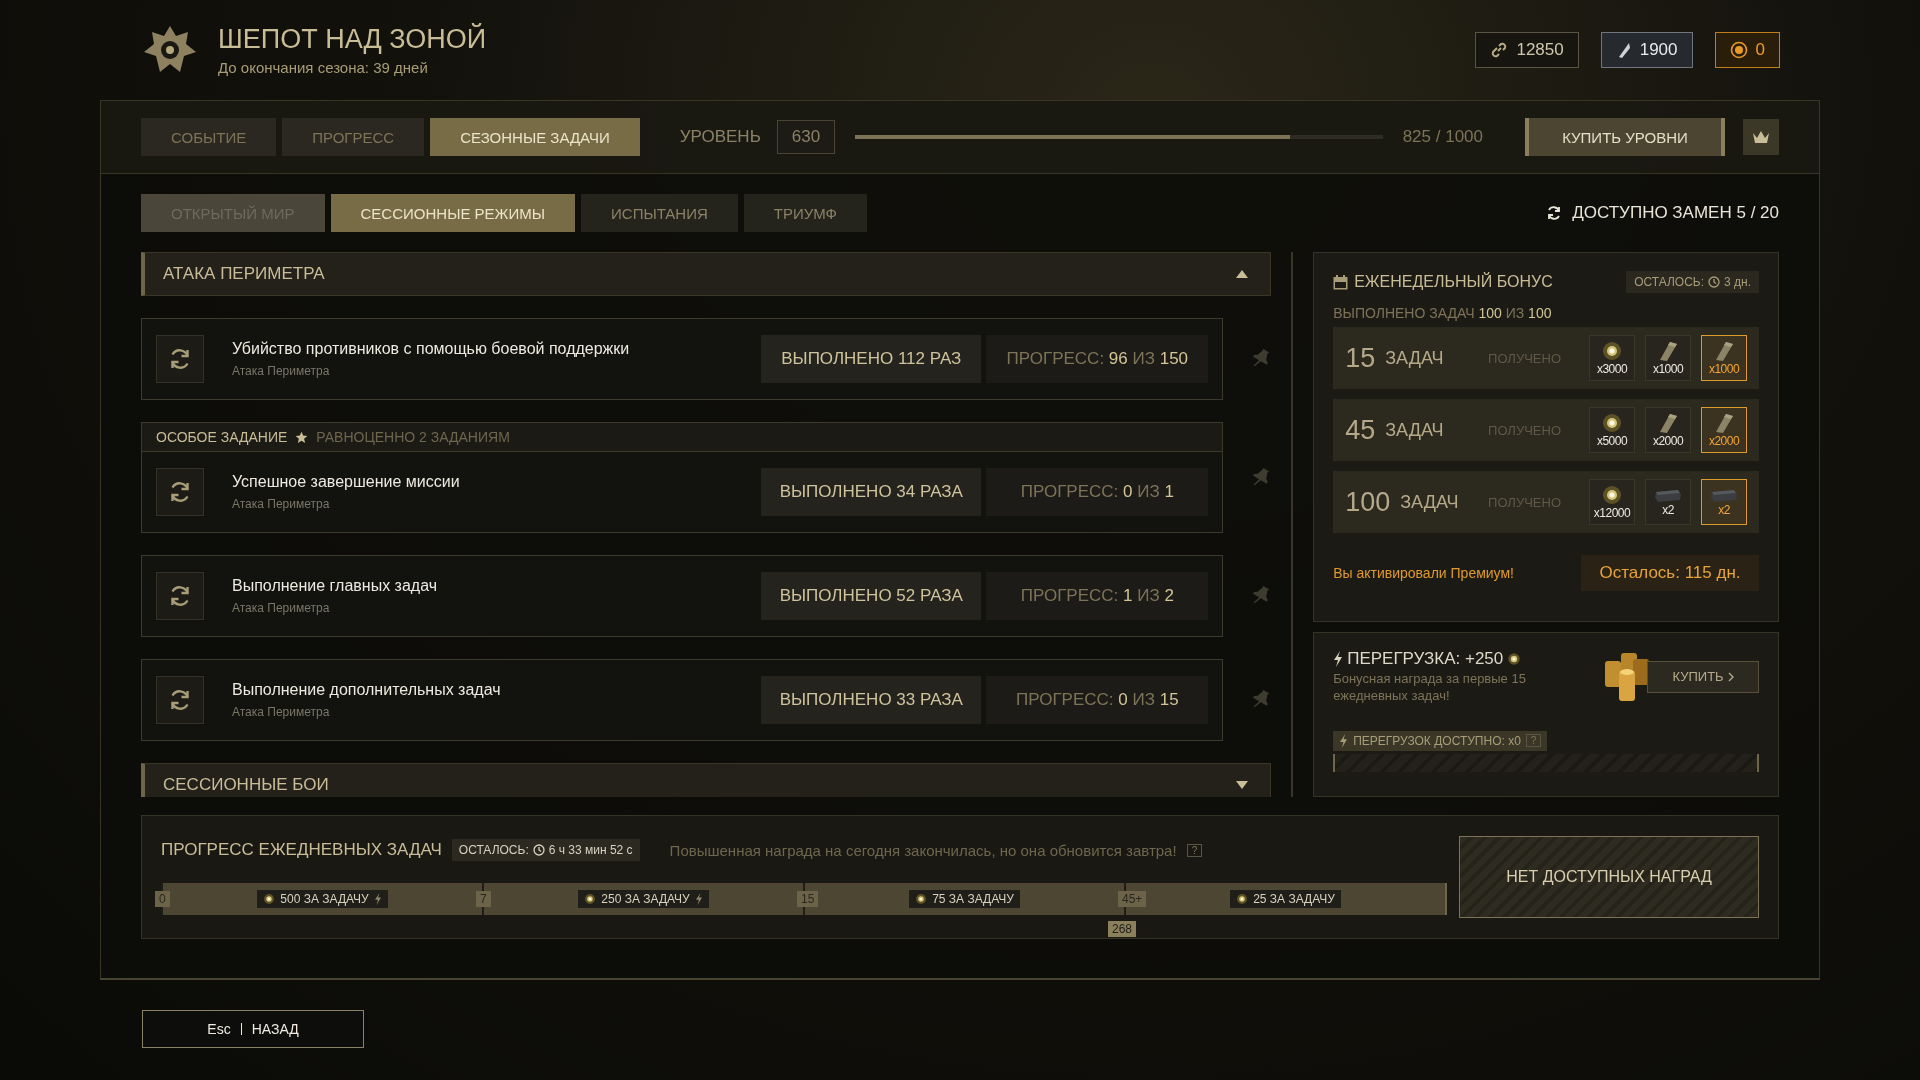 This screenshot has width=1920, height=1080. I want to click on reward-slot: x5000, so click(1612, 430).